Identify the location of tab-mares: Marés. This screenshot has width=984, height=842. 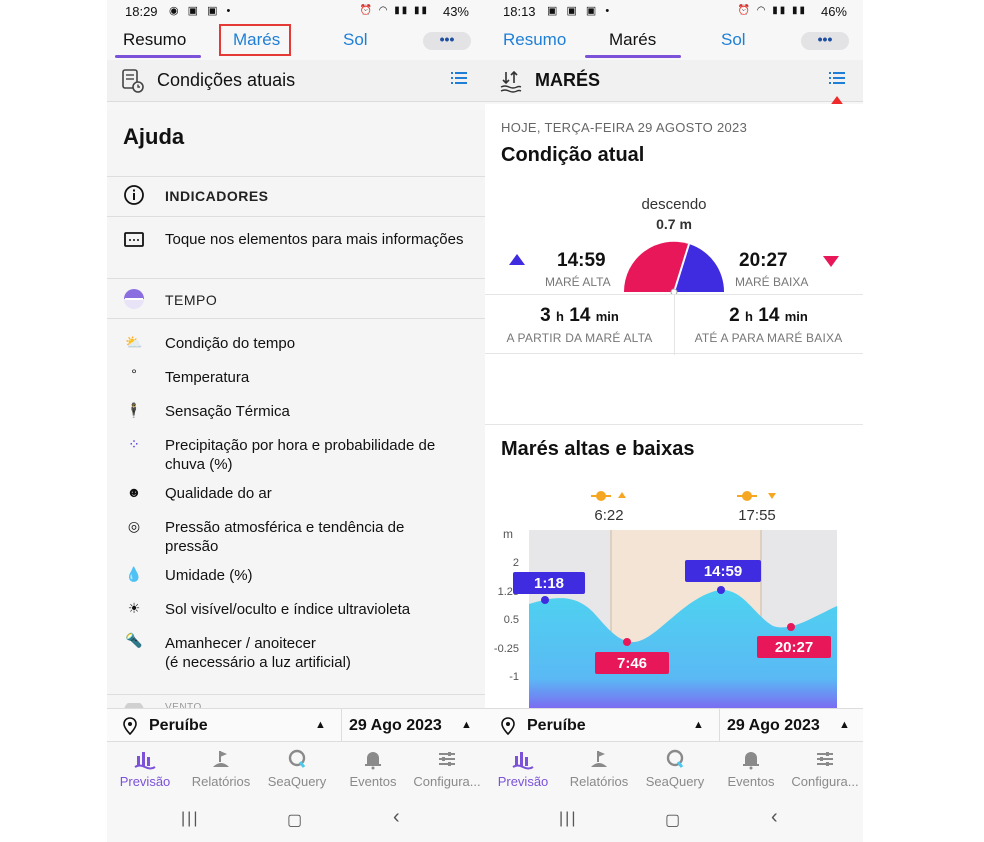
(632, 40).